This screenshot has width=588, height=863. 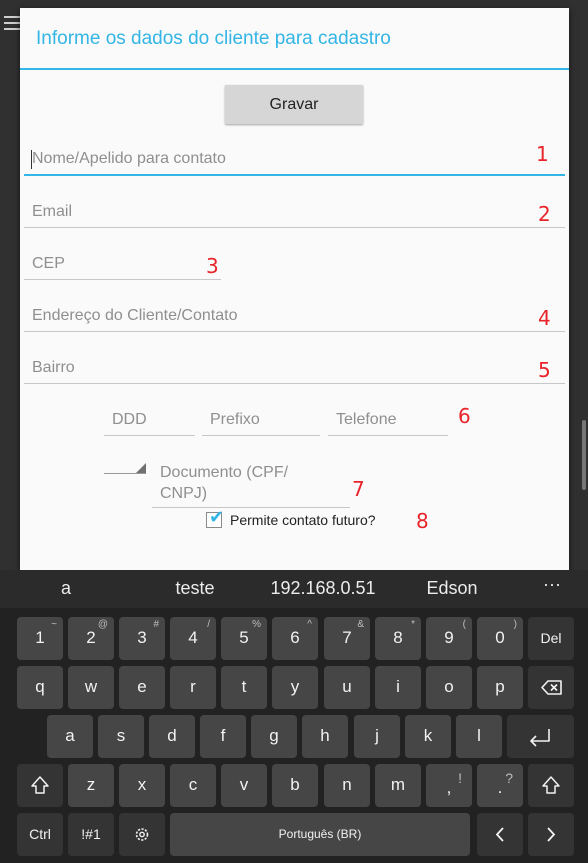 I want to click on future-contact-label: Permite contato futuro?, so click(x=303, y=520).